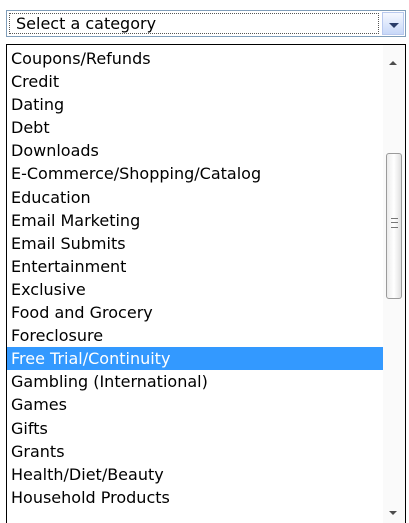 This screenshot has width=409, height=523. What do you see at coordinates (195, 404) in the screenshot?
I see `option-item: Games` at bounding box center [195, 404].